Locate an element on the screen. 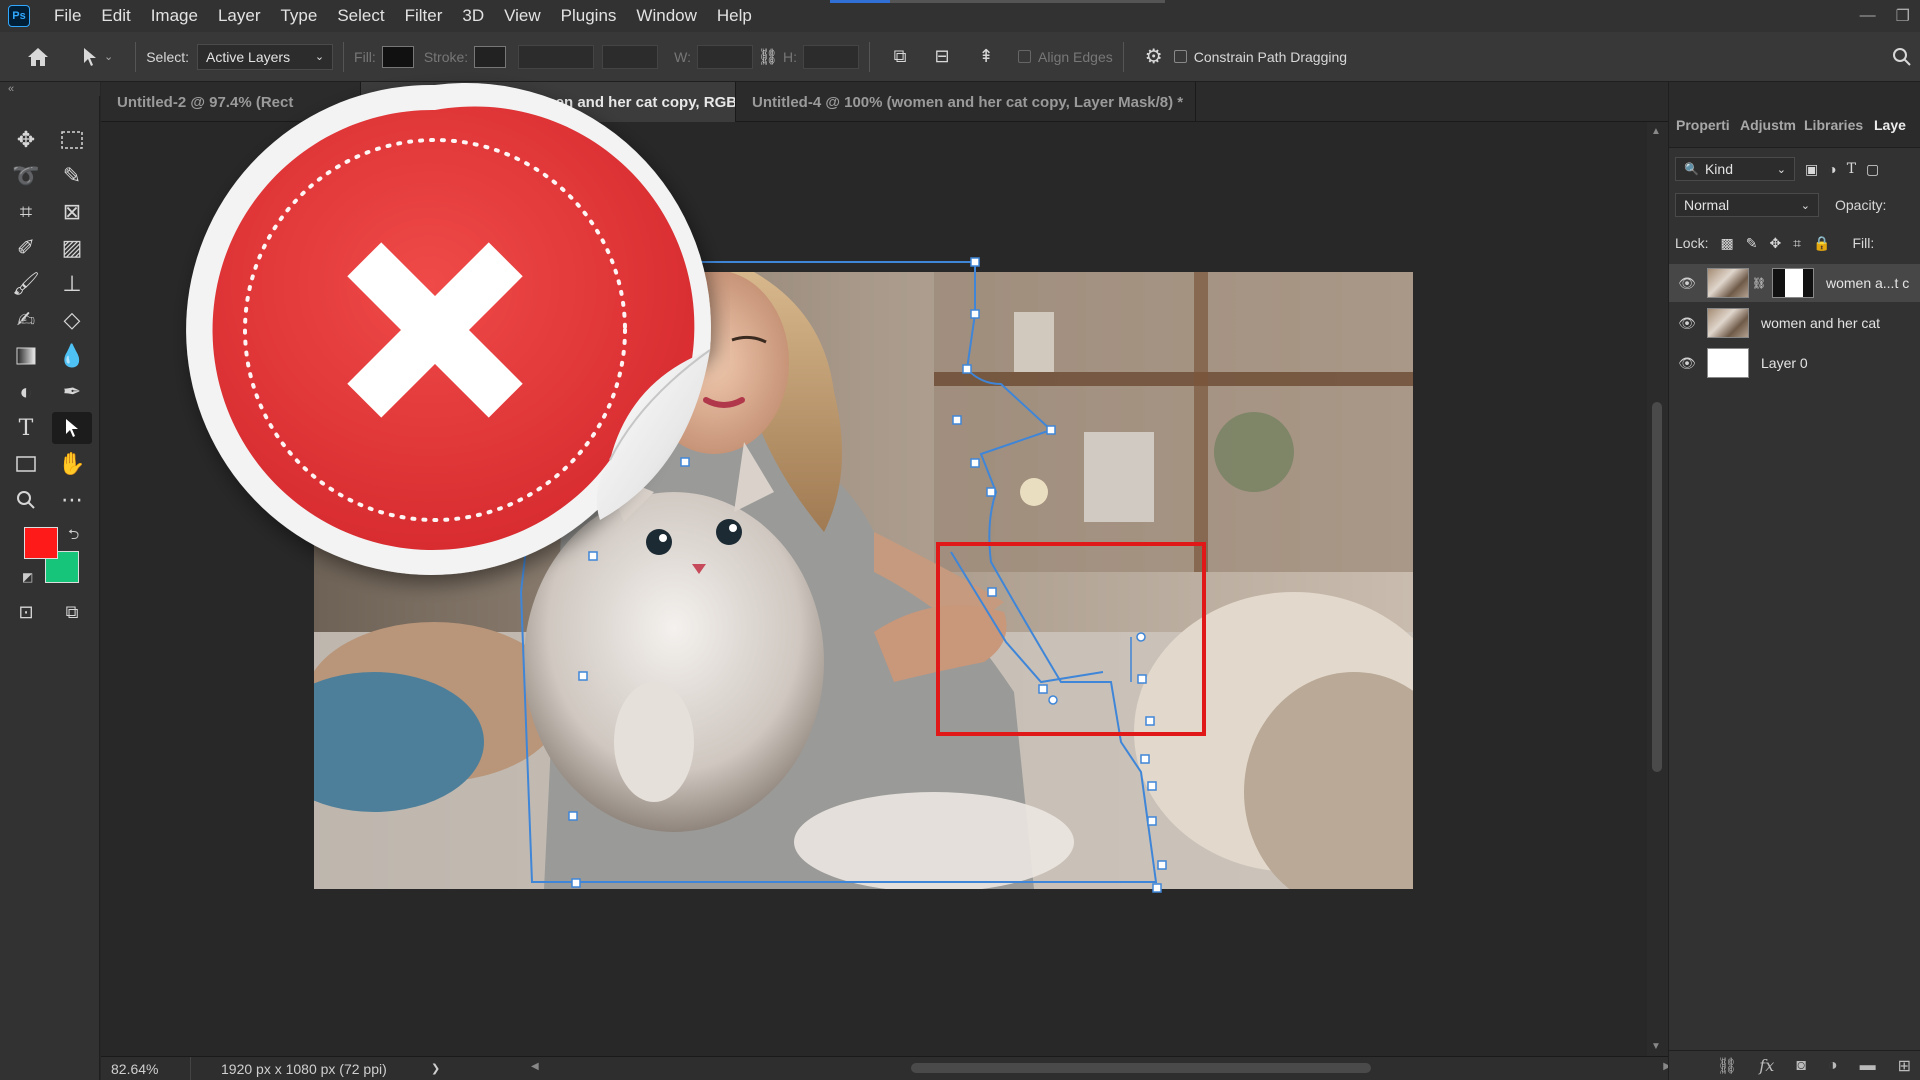 This screenshot has height=1080, width=1920. scroll-up-icon: ▲ is located at coordinates (1656, 131).